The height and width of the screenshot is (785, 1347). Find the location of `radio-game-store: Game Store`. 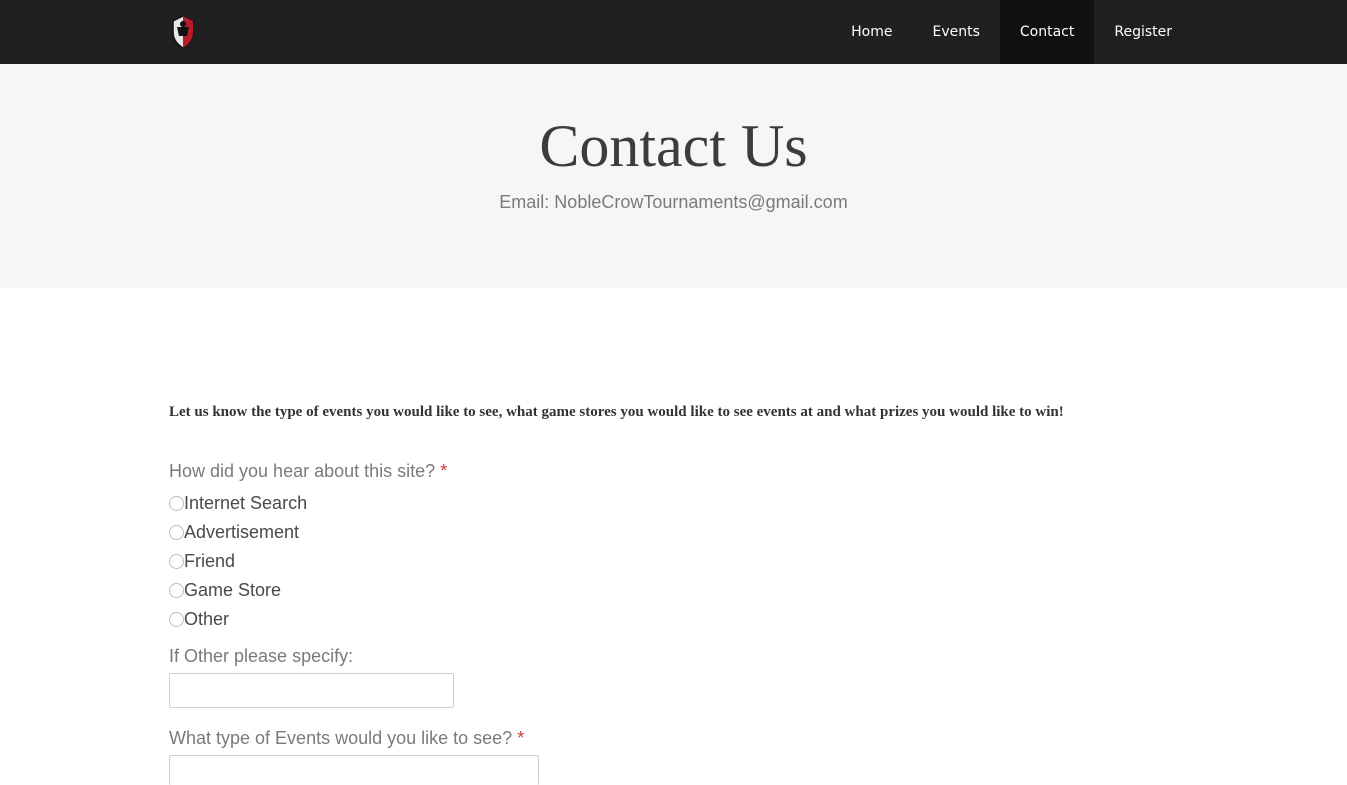

radio-game-store: Game Store is located at coordinates (225, 590).